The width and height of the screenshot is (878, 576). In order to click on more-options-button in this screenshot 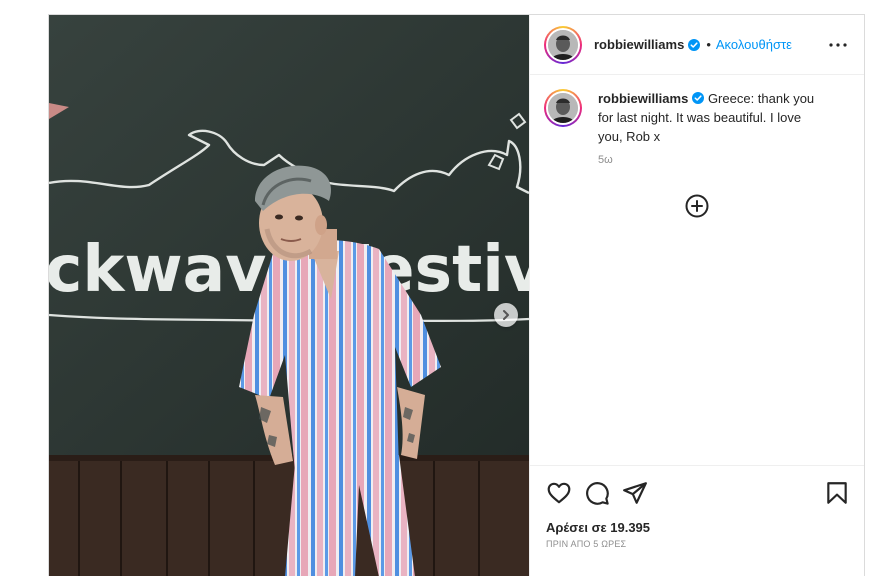, I will do `click(838, 45)`.